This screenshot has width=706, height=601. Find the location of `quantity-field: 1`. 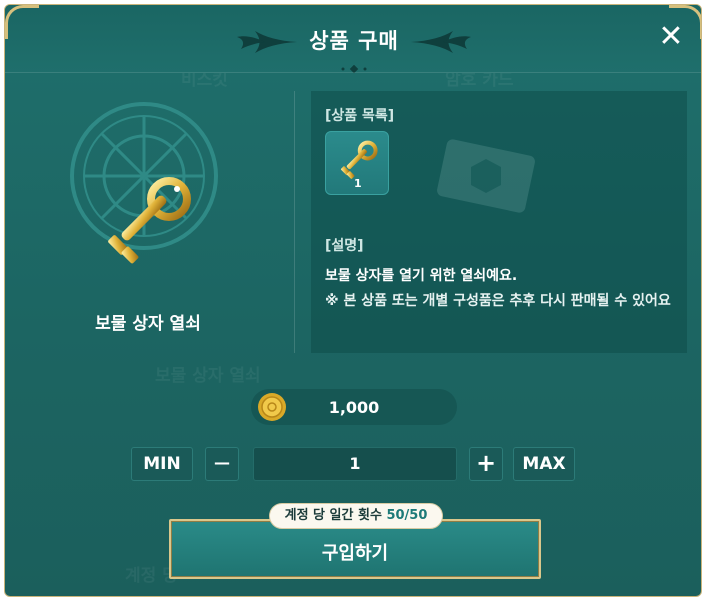

quantity-field: 1 is located at coordinates (355, 464).